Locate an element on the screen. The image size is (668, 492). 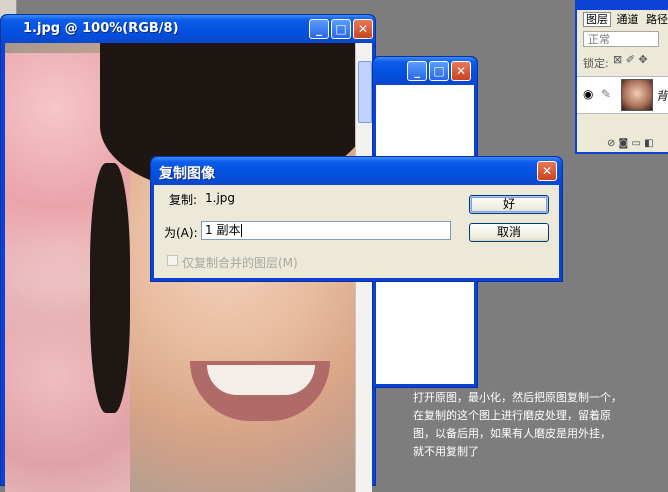
blend-mode-select: 正常 is located at coordinates (621, 39).